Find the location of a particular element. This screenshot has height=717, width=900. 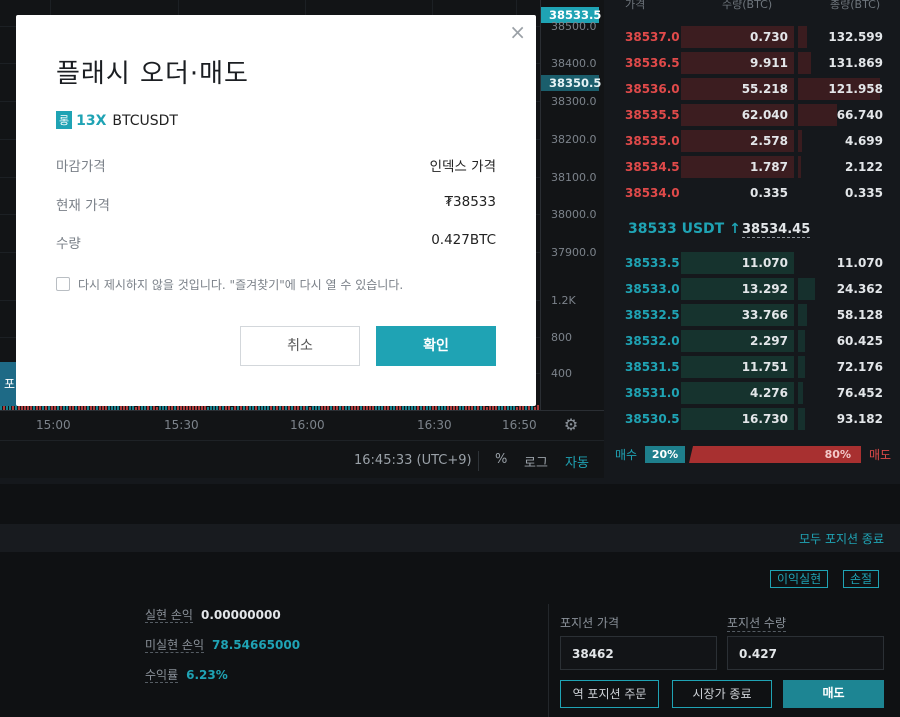

last-price: 38533 USDT ↑ is located at coordinates (684, 229).